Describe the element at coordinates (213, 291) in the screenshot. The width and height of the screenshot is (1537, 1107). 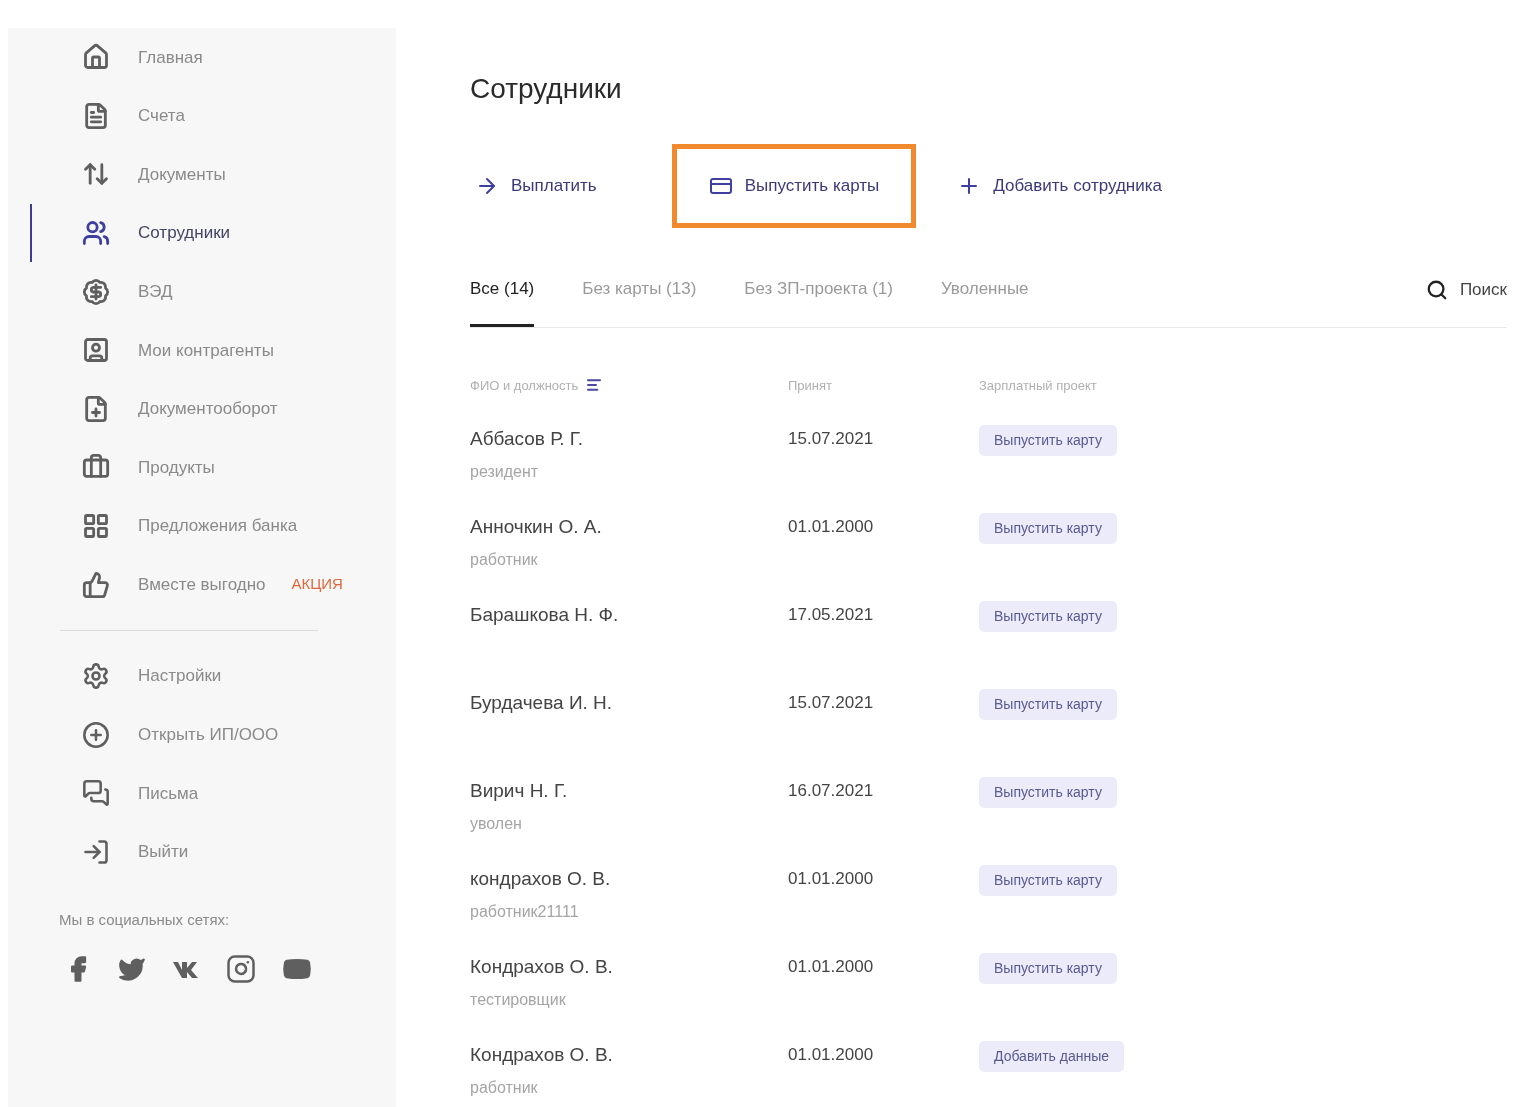
I see `sidebar-item: ВЭД` at that location.